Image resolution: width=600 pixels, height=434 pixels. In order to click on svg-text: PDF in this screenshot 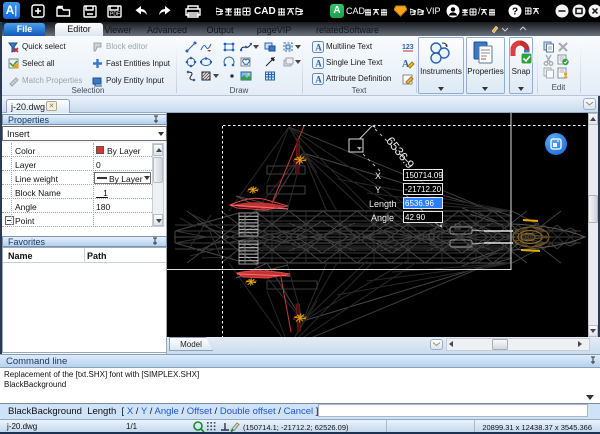, I will do `click(115, 15)`.